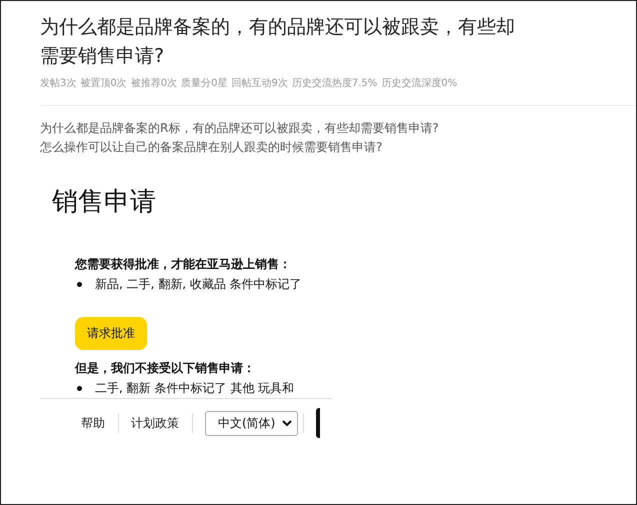  What do you see at coordinates (287, 423) in the screenshot?
I see `chevron-icon` at bounding box center [287, 423].